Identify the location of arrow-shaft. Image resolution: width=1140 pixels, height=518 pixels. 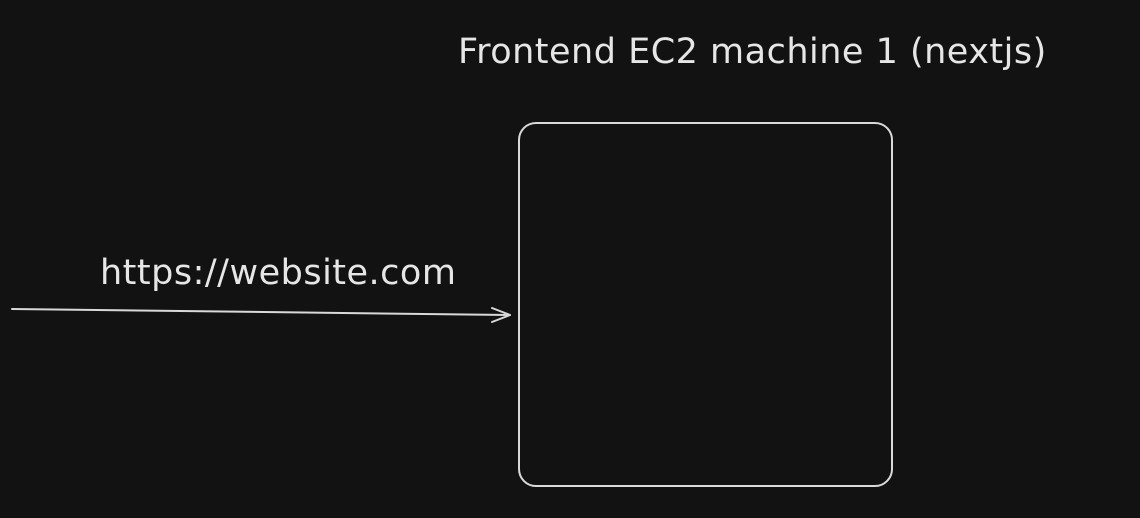
(261, 312).